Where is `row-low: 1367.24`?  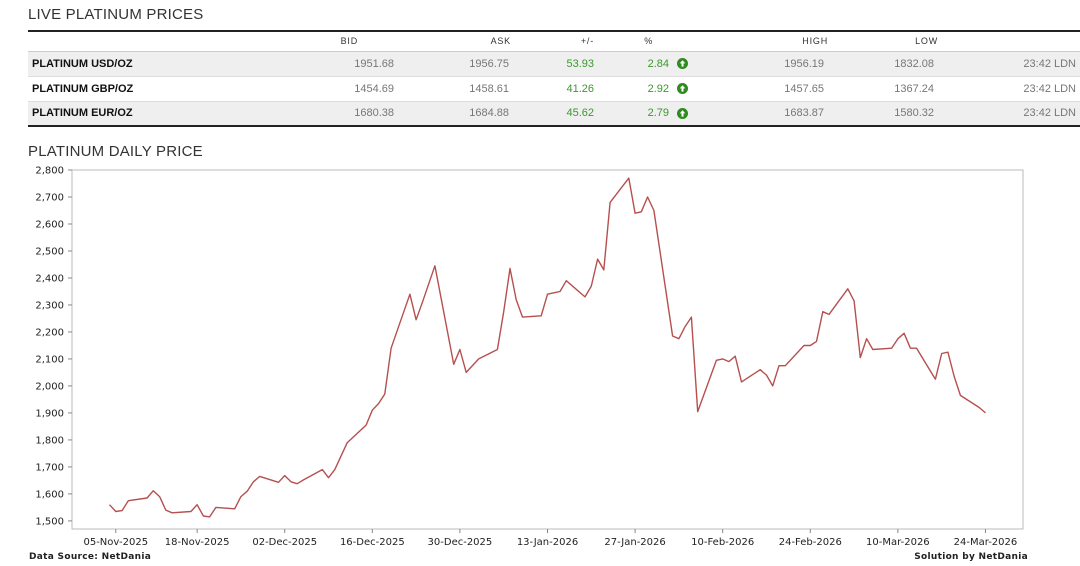 row-low: 1367.24 is located at coordinates (914, 88).